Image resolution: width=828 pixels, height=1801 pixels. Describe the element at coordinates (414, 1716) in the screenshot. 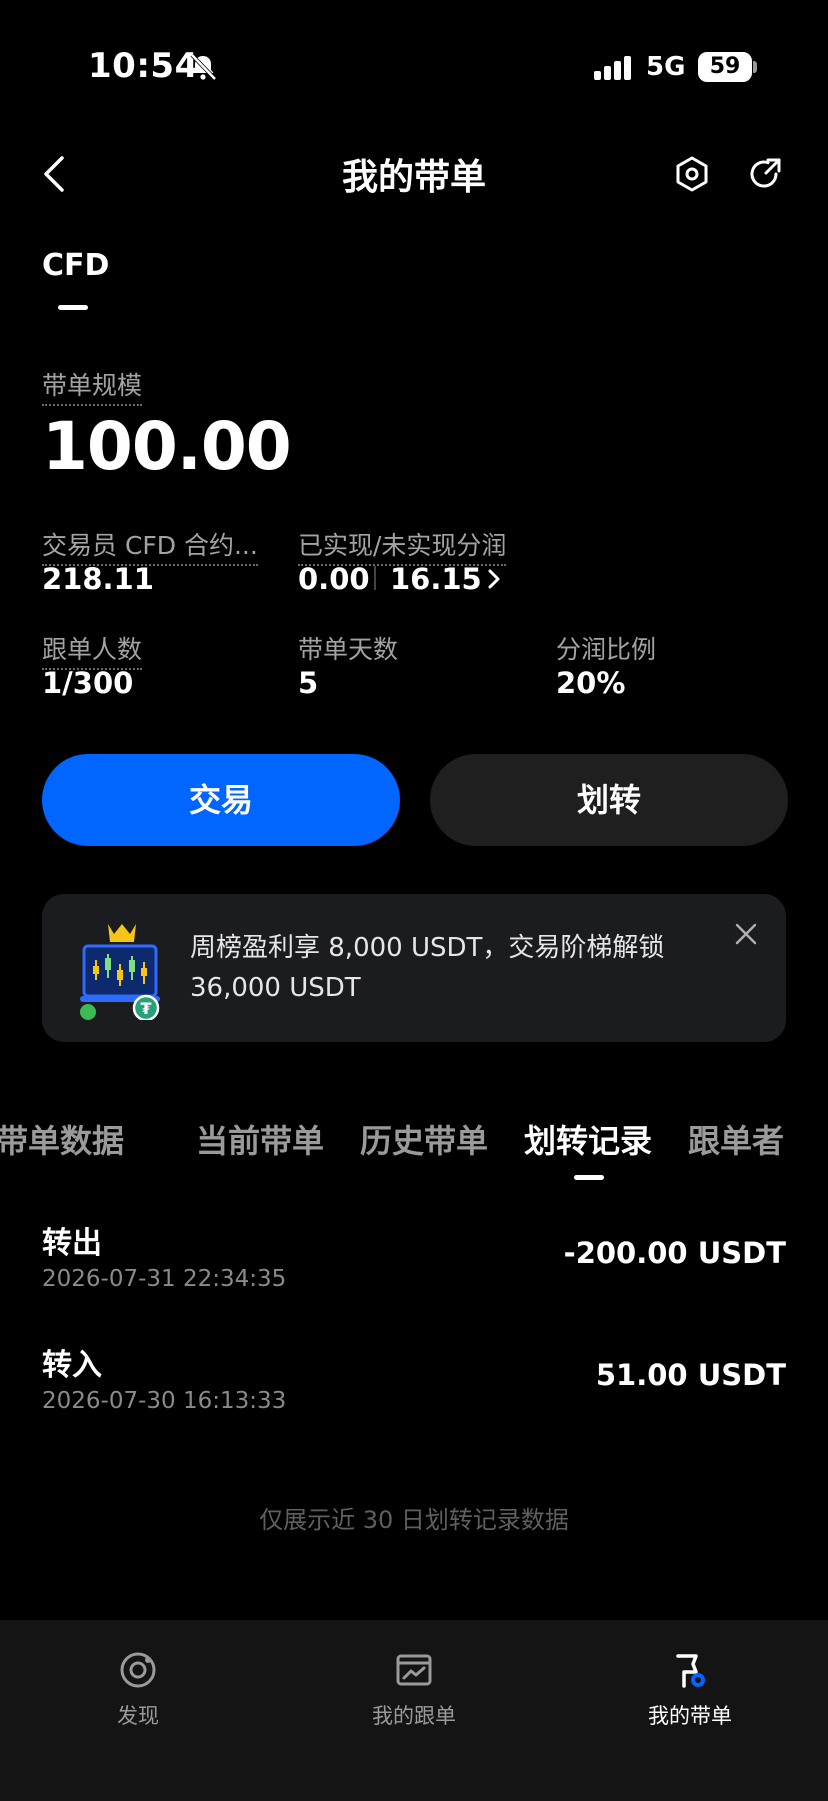

I see `bottom-nav-label: 我的跟单` at that location.